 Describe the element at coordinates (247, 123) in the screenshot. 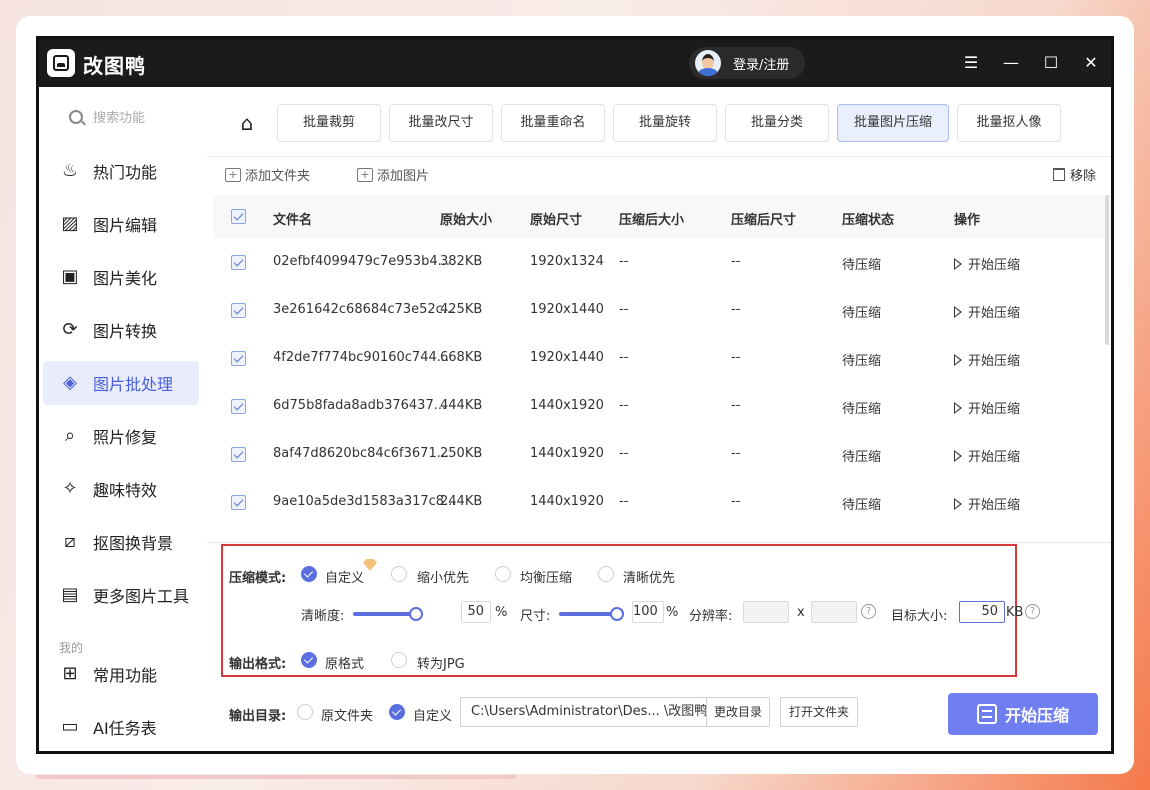

I see `home-icon: ⌂` at that location.